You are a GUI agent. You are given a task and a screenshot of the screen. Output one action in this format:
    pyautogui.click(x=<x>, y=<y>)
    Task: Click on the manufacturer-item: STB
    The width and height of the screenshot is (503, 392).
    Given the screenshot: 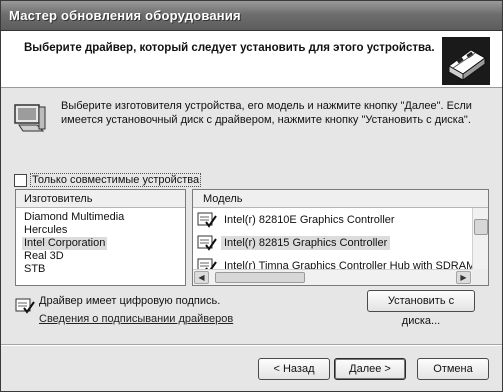 What is the action you would take?
    pyautogui.click(x=34, y=269)
    